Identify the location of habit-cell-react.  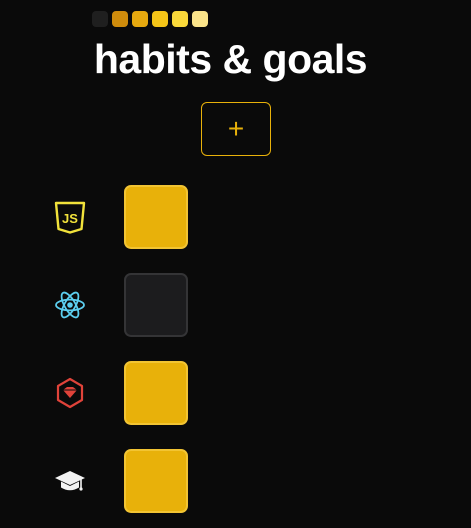
(156, 305).